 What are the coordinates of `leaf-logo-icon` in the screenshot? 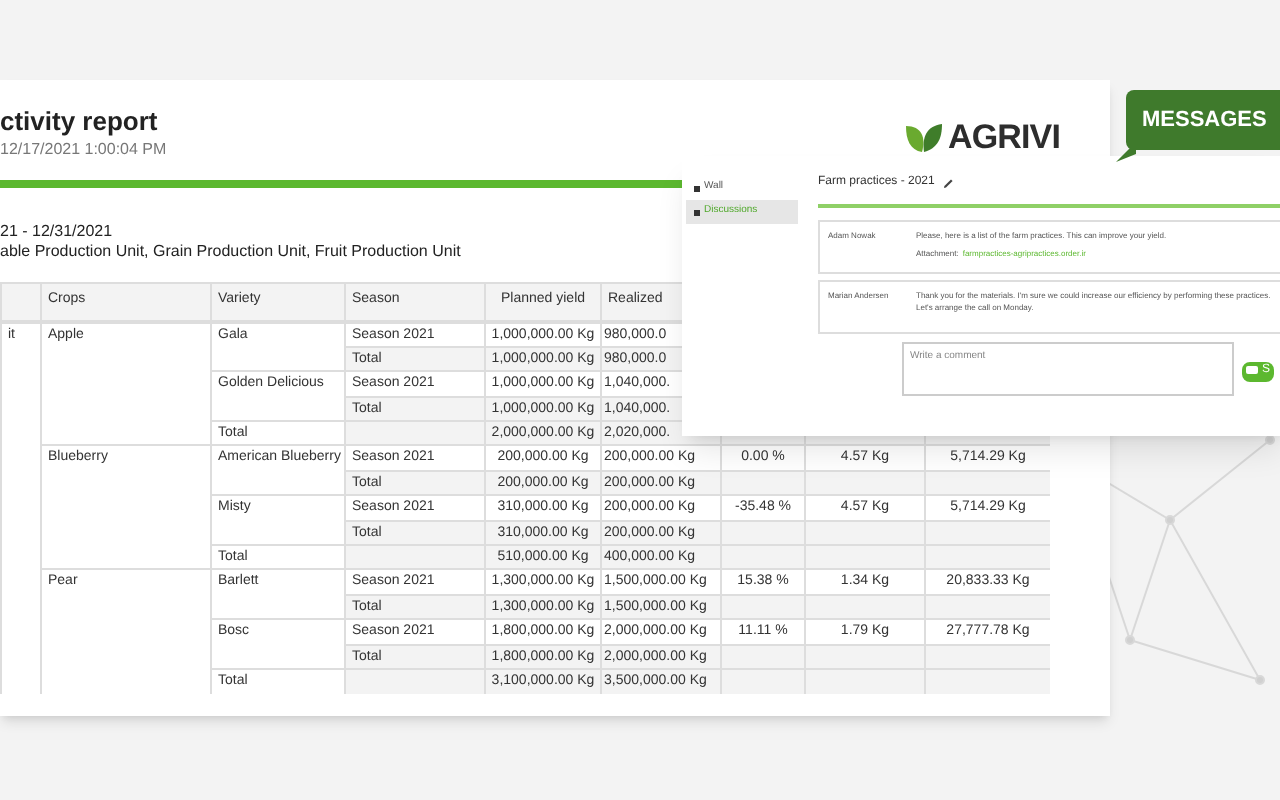 It's located at (923, 137).